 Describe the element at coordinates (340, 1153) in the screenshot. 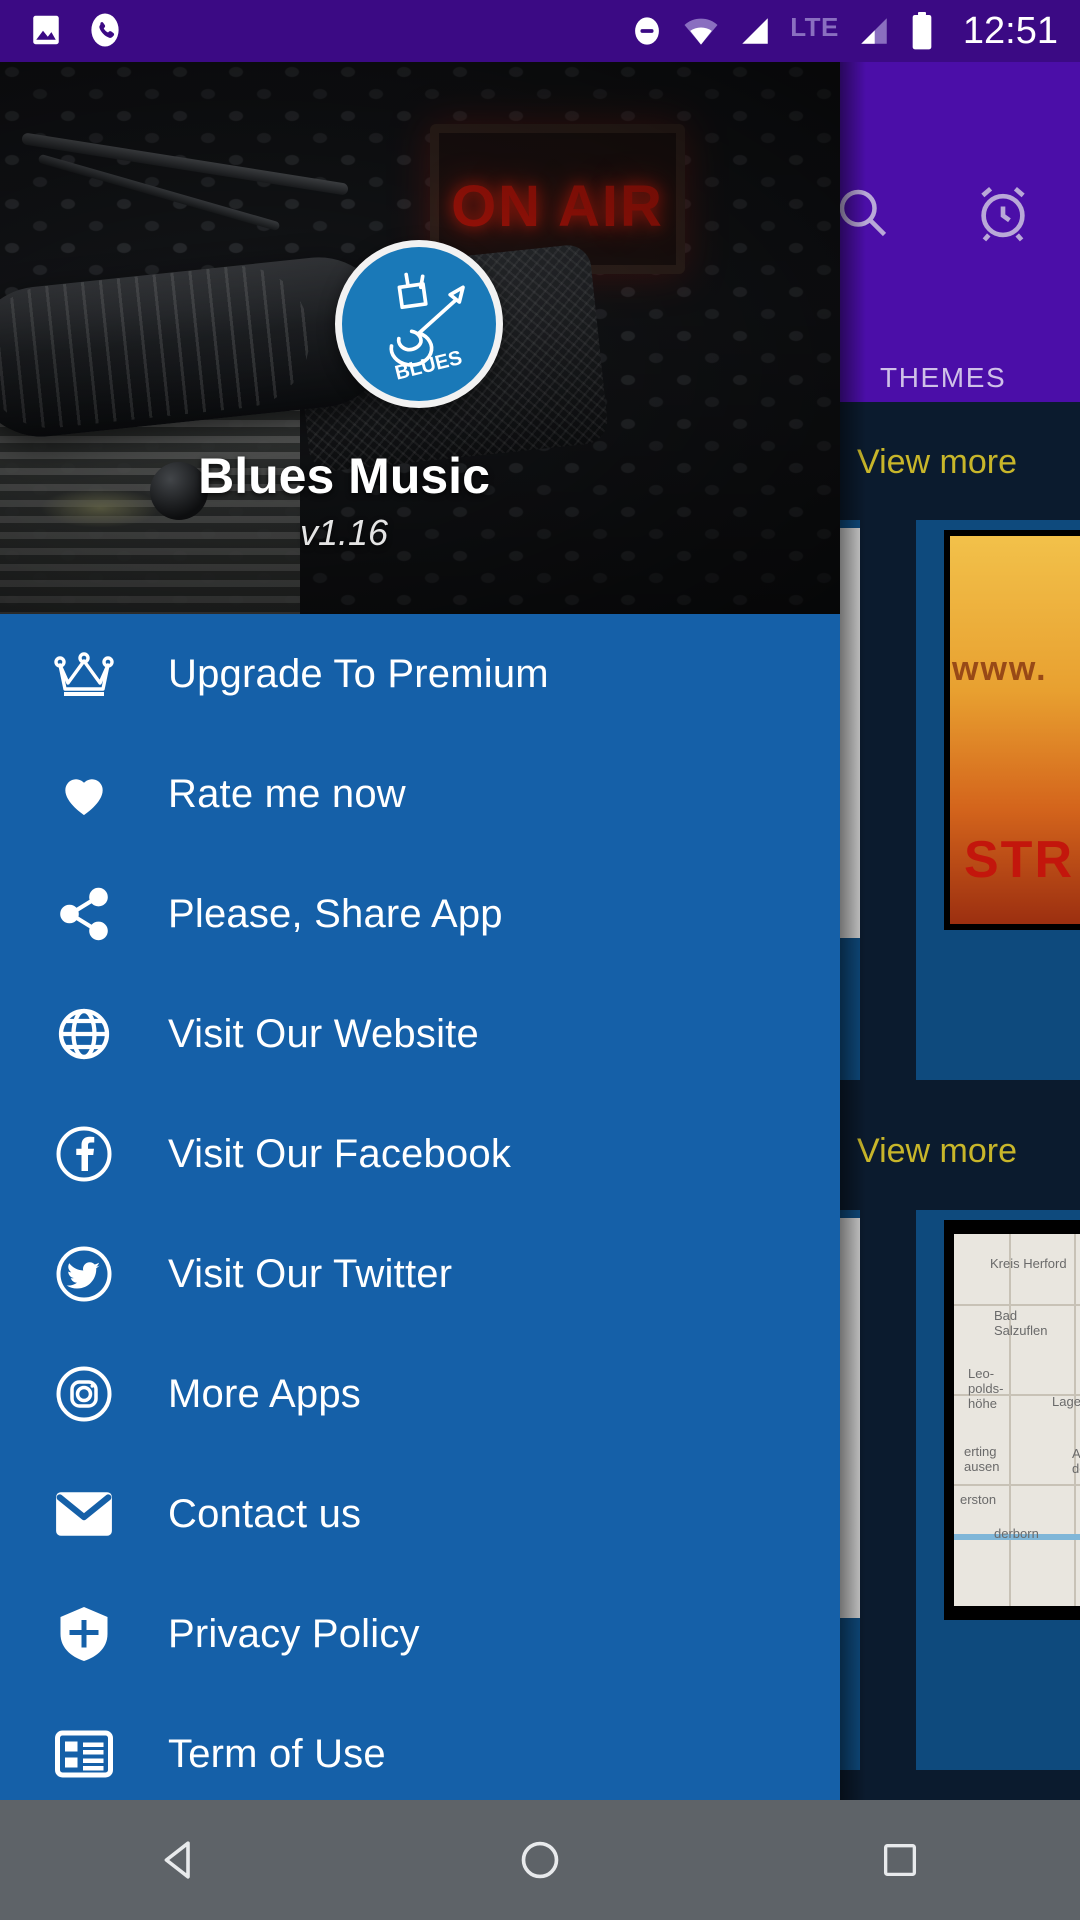

I see `menu-item-label: Visit Our Facebook` at that location.